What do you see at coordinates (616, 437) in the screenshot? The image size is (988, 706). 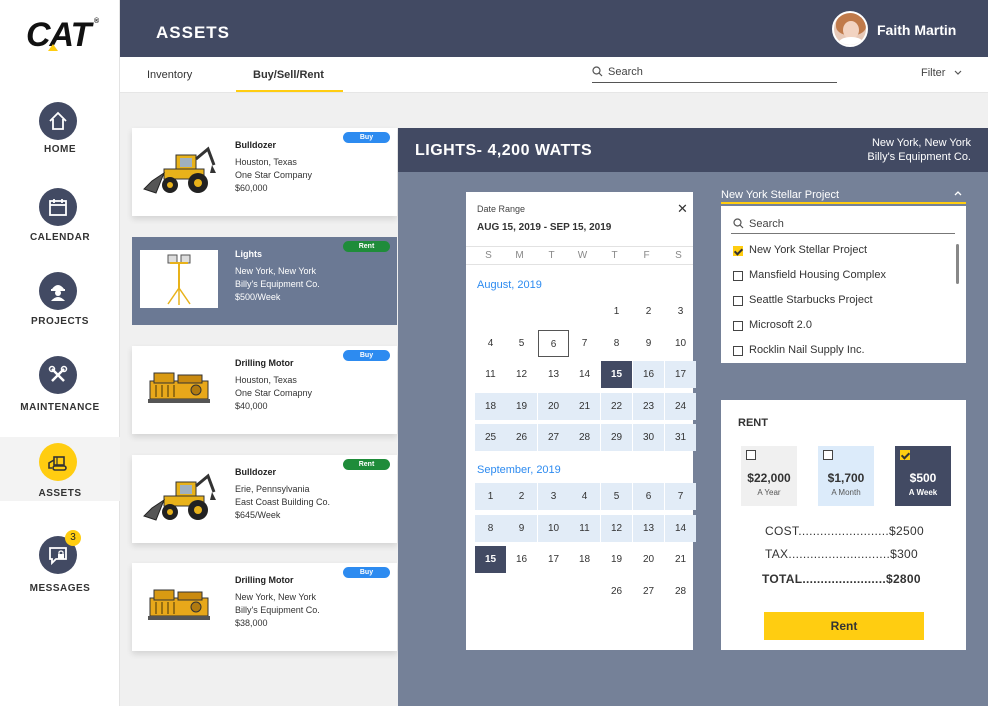 I see `calendar-day: 29` at bounding box center [616, 437].